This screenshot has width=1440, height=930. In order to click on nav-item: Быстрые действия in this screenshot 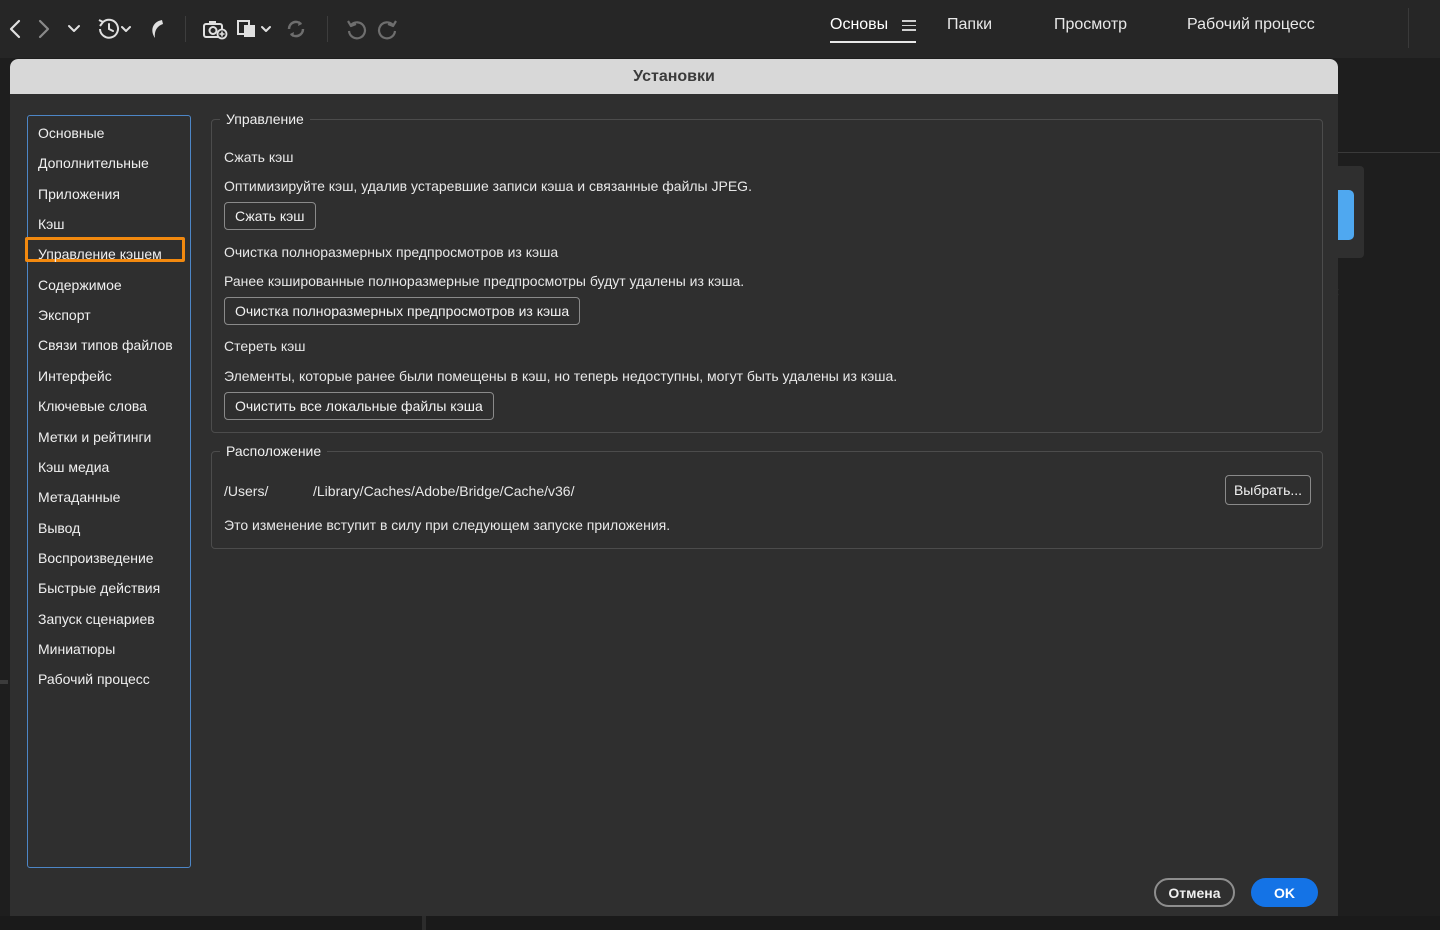, I will do `click(99, 588)`.